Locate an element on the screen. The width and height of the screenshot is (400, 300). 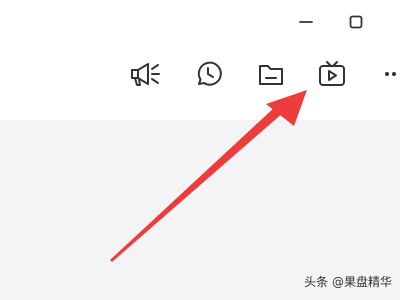
history-button is located at coordinates (208, 74).